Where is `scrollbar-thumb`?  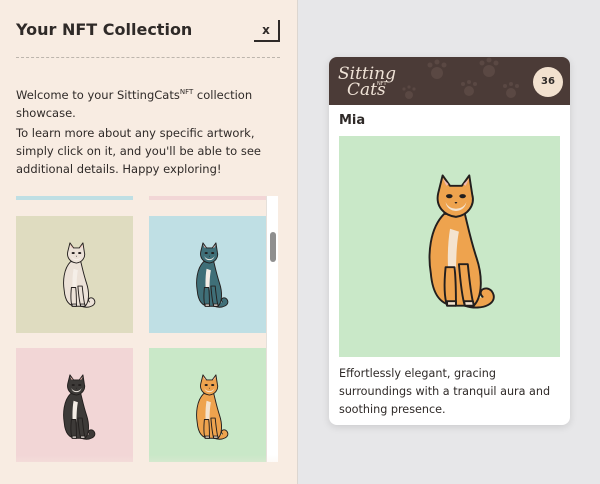 scrollbar-thumb is located at coordinates (273, 247).